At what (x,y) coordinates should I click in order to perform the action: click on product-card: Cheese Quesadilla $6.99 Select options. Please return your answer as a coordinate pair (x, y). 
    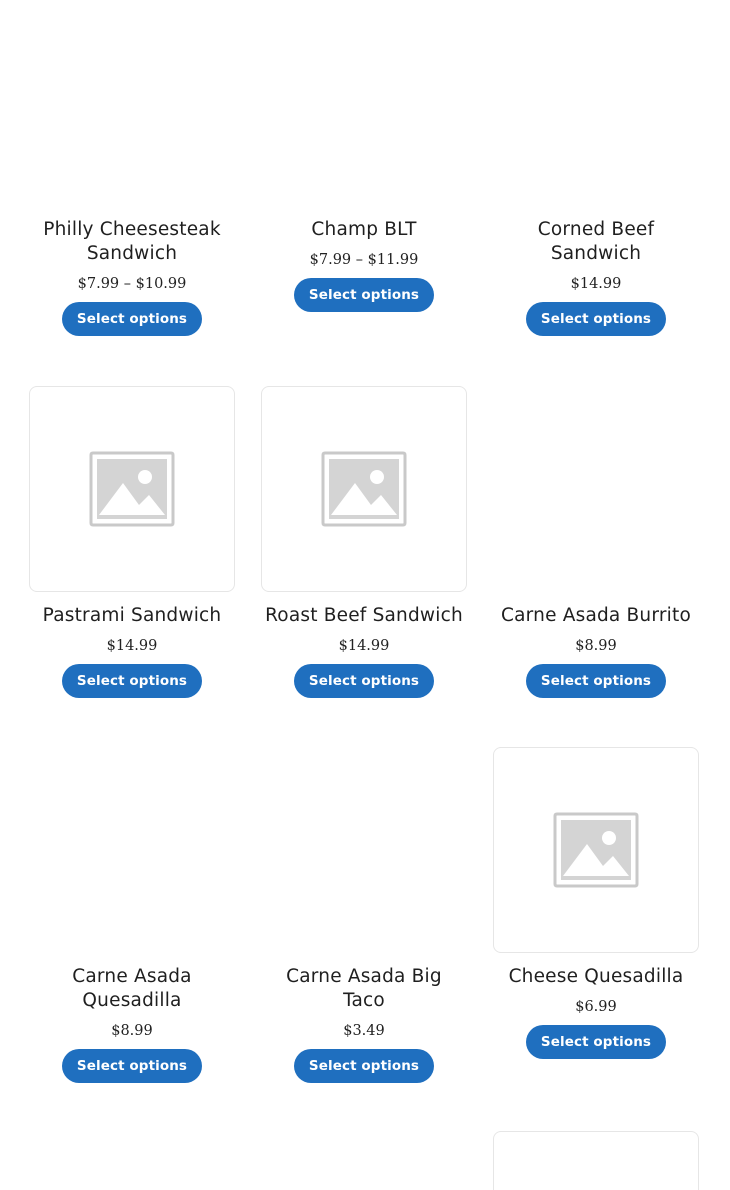
    Looking at the image, I should click on (596, 903).